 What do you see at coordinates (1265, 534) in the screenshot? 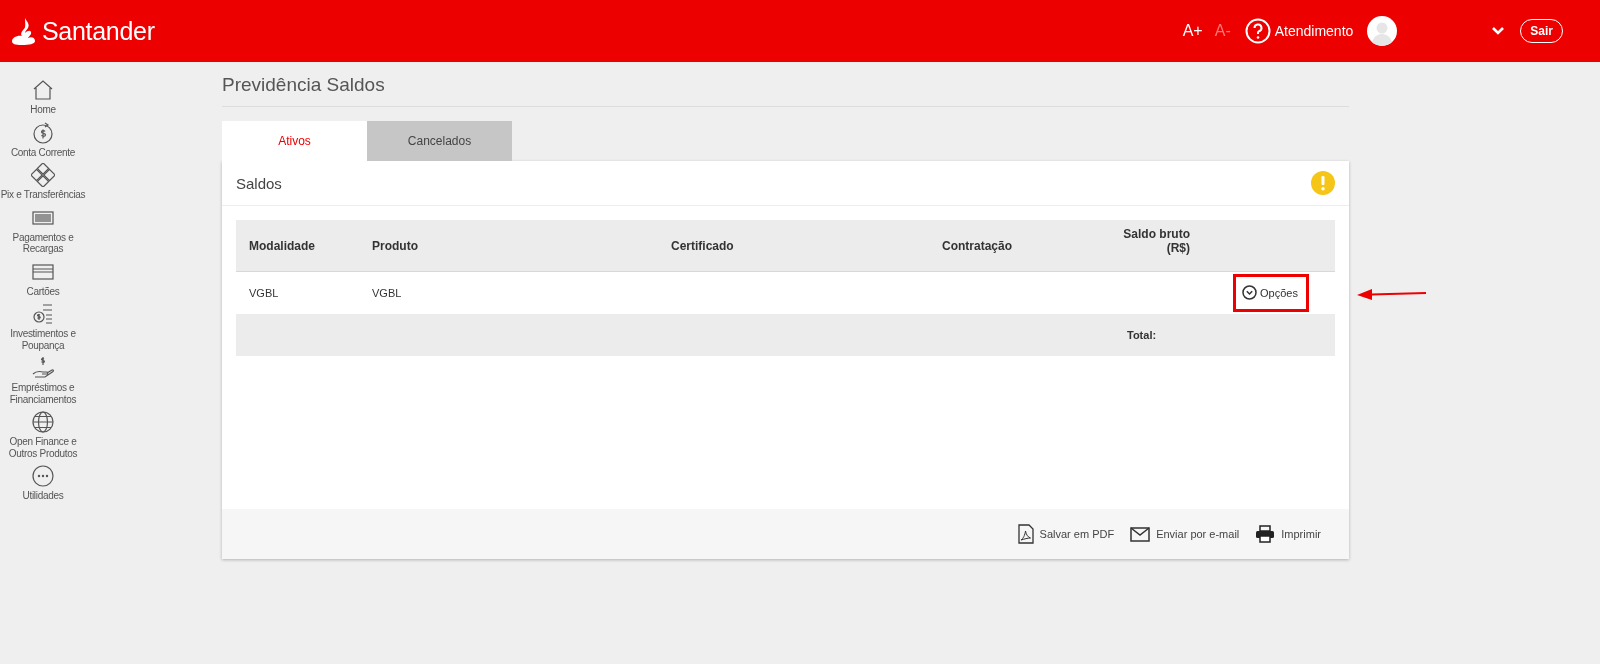
I see `printer-icon` at bounding box center [1265, 534].